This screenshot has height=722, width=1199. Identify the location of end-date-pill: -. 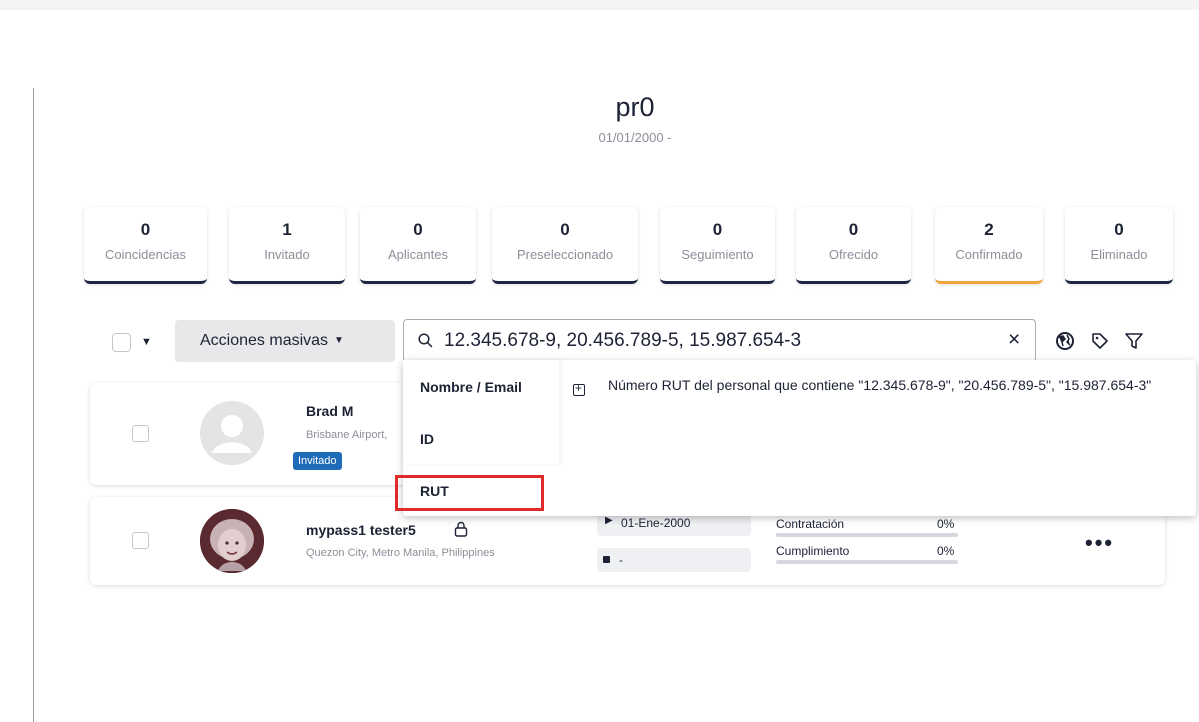
(674, 560).